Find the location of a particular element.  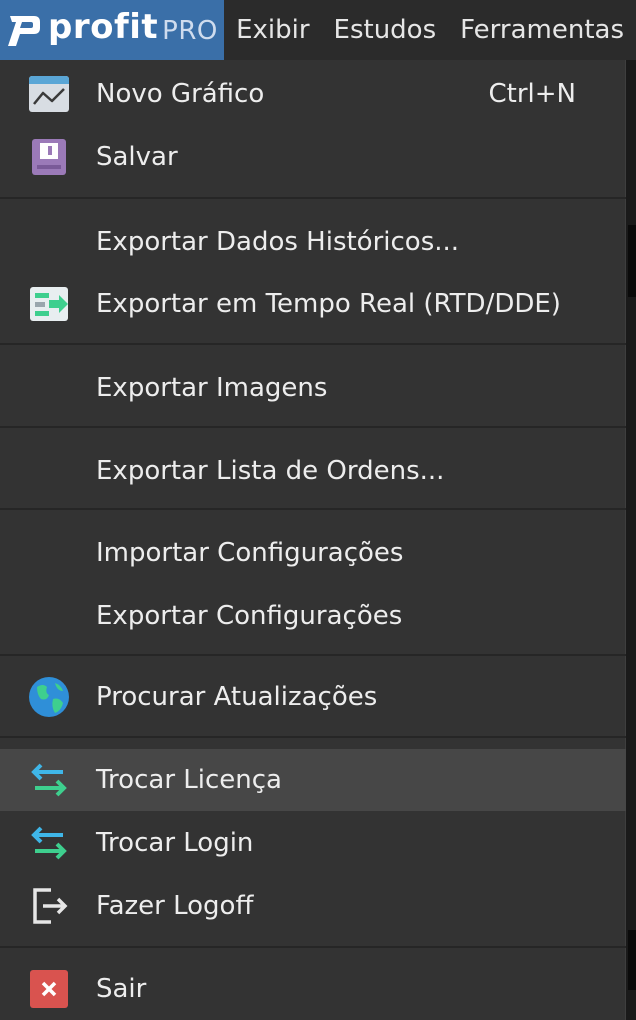

menu-item-exportar-tempo-real: Exportar em Tempo Real (RTD/DDE) is located at coordinates (313, 304).